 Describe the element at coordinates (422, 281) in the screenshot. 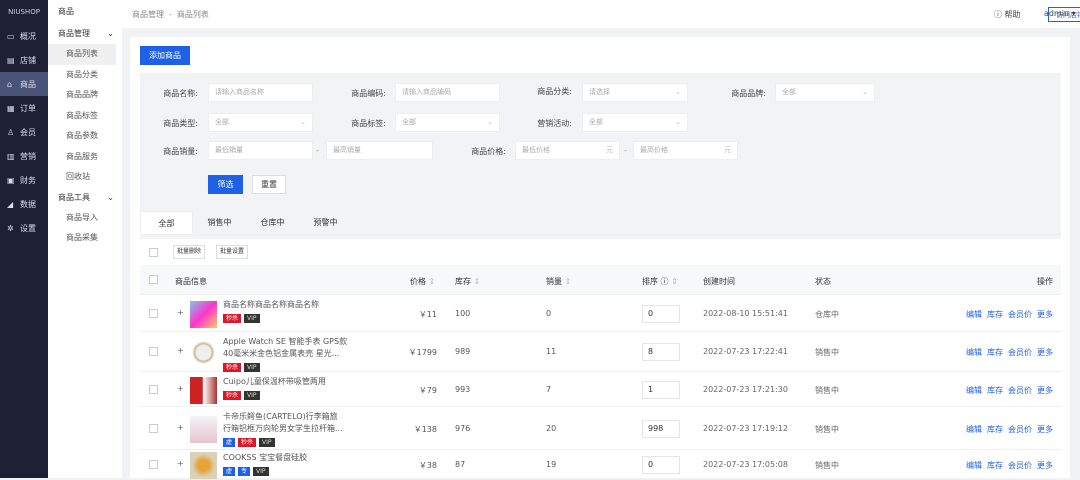

I see `col-price: 价格 ⇕` at that location.